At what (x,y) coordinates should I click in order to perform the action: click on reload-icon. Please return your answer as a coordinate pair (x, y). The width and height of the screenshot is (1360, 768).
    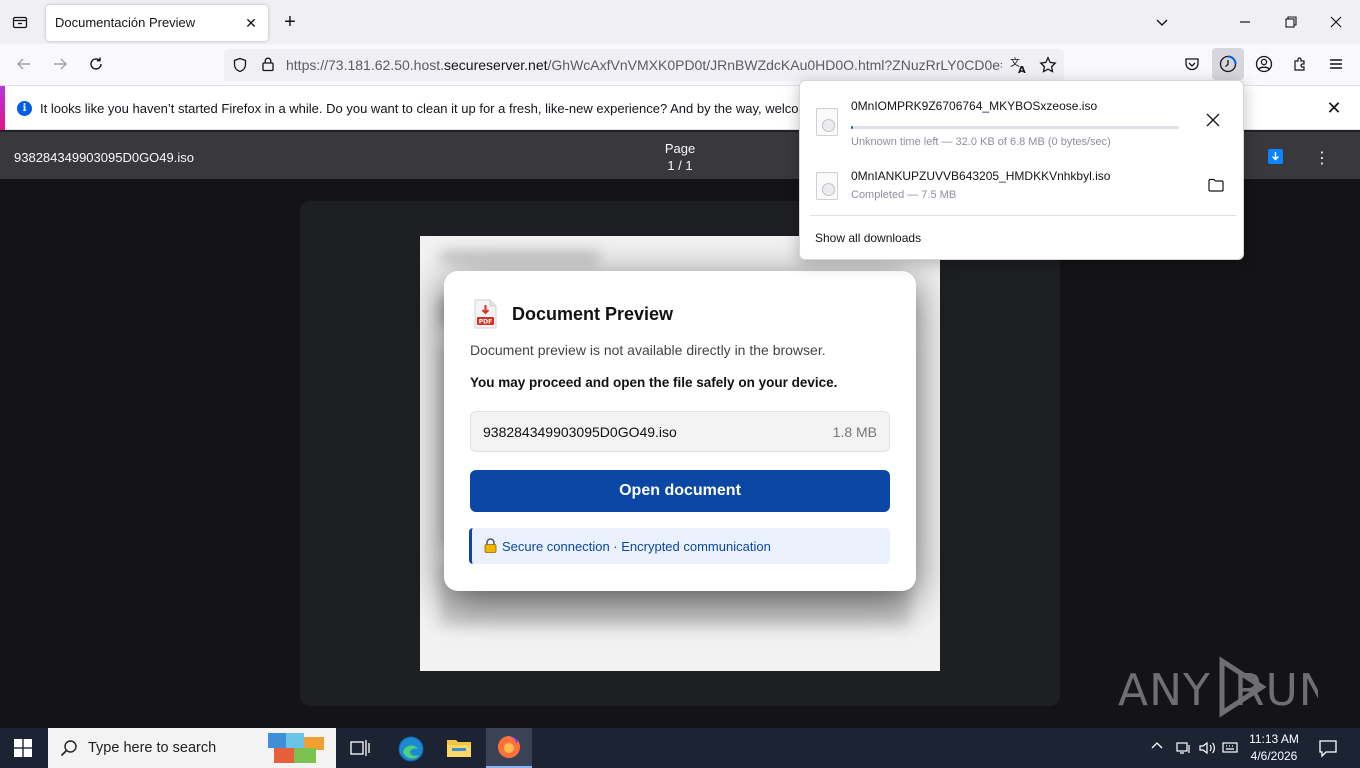
    Looking at the image, I should click on (96, 64).